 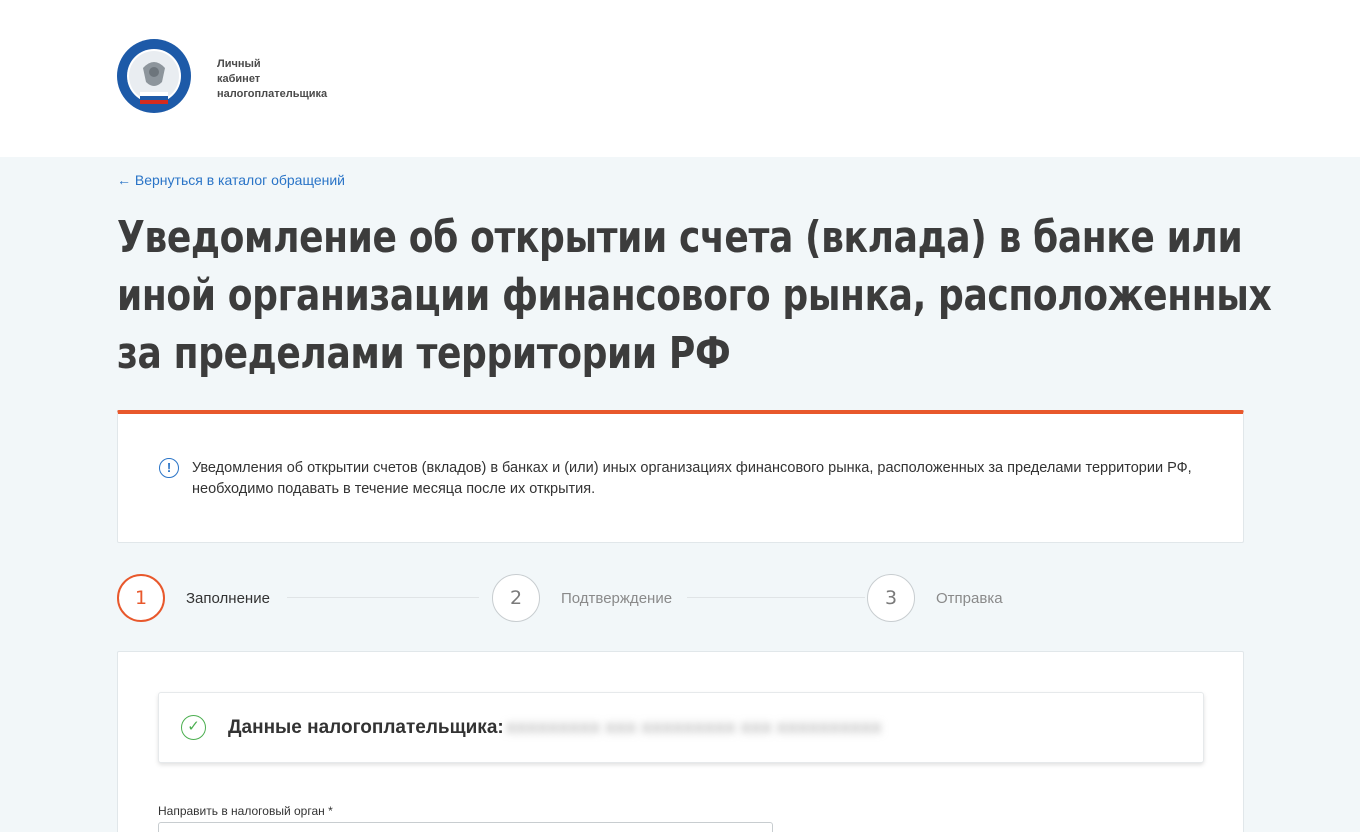 What do you see at coordinates (228, 598) in the screenshot?
I see `step-label: Заполнение` at bounding box center [228, 598].